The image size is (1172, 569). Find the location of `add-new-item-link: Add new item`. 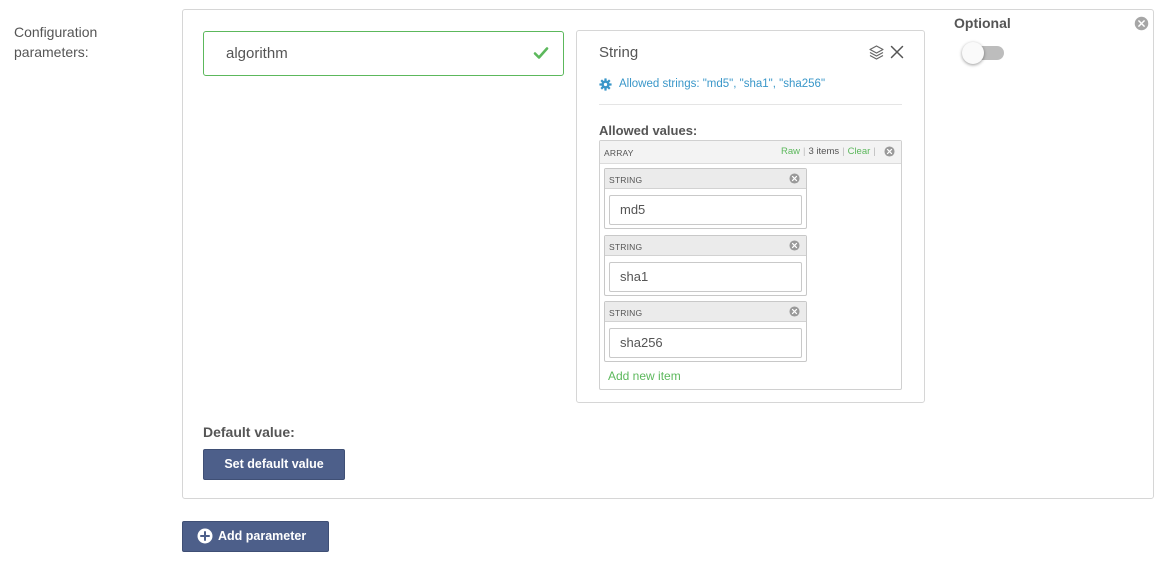

add-new-item-link: Add new item is located at coordinates (644, 376).